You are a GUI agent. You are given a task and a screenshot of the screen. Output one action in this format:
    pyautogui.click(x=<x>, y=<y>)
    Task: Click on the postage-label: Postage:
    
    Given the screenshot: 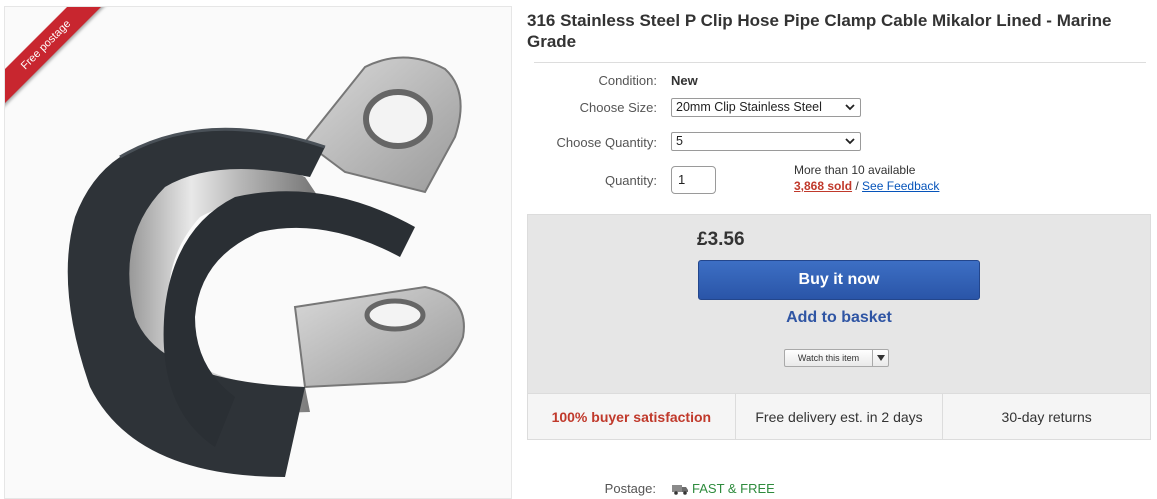 What is the action you would take?
    pyautogui.click(x=630, y=488)
    